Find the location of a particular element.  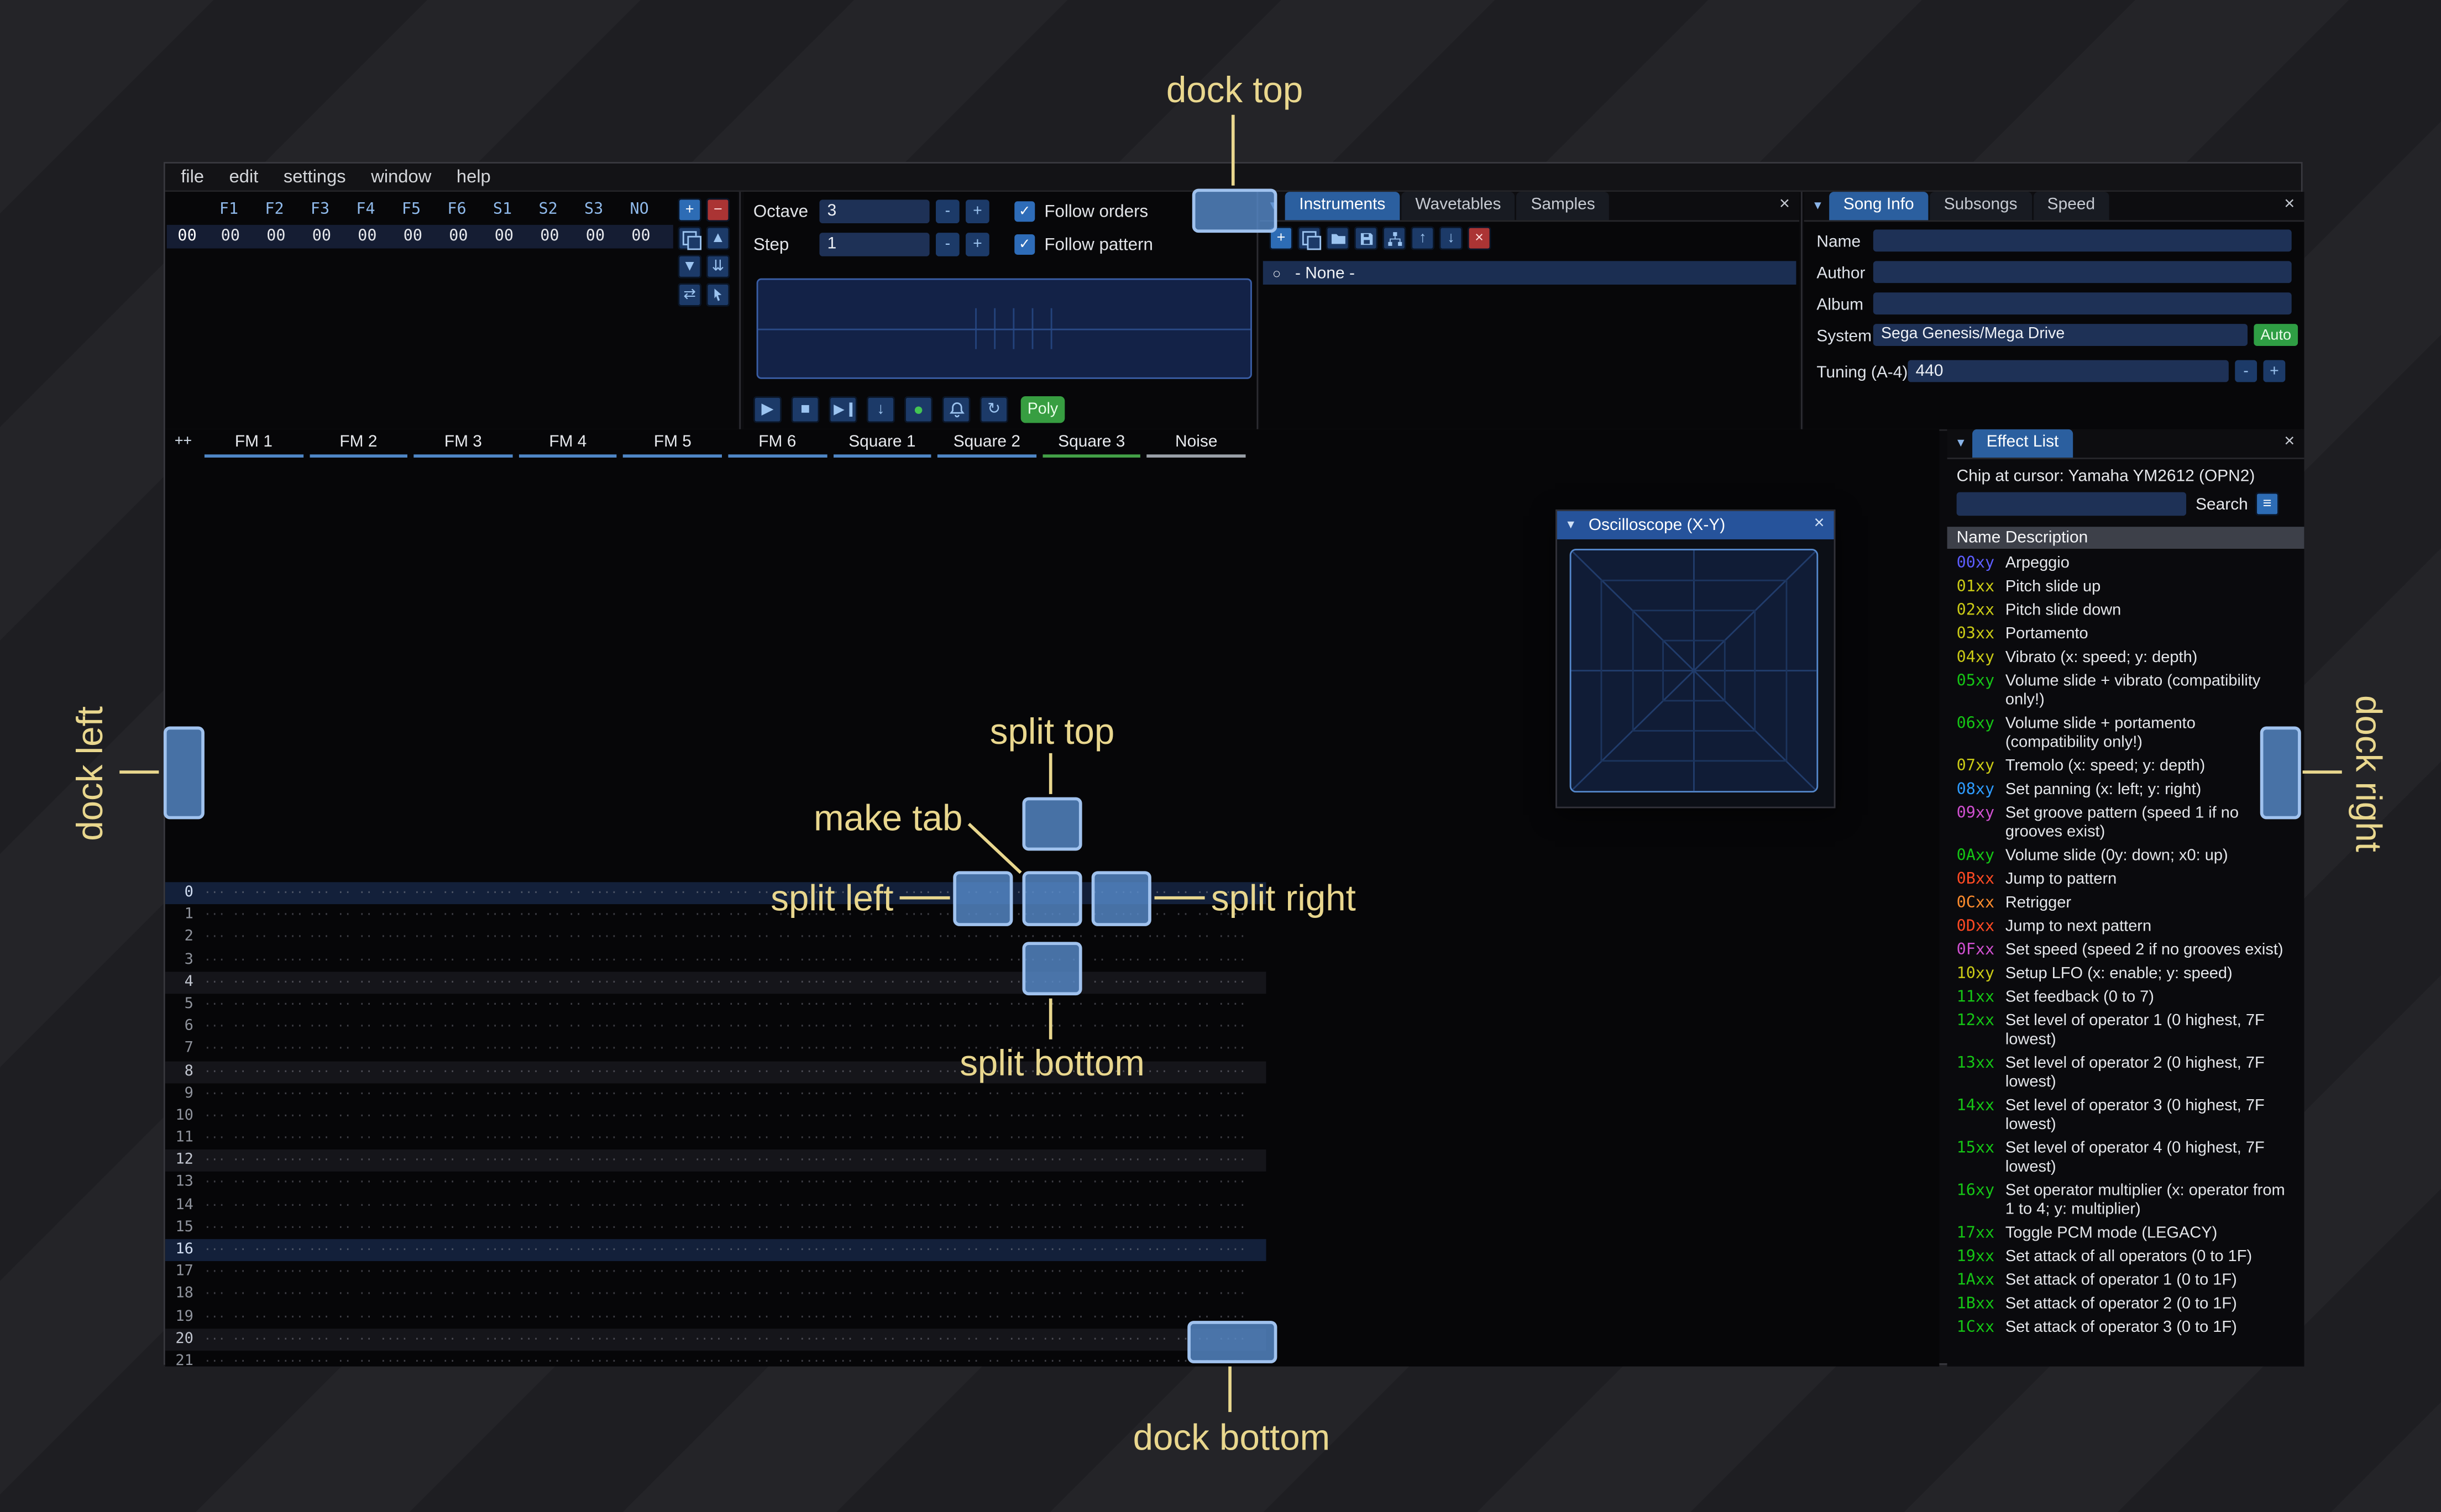

auto-system-button: Auto is located at coordinates (2276, 335).